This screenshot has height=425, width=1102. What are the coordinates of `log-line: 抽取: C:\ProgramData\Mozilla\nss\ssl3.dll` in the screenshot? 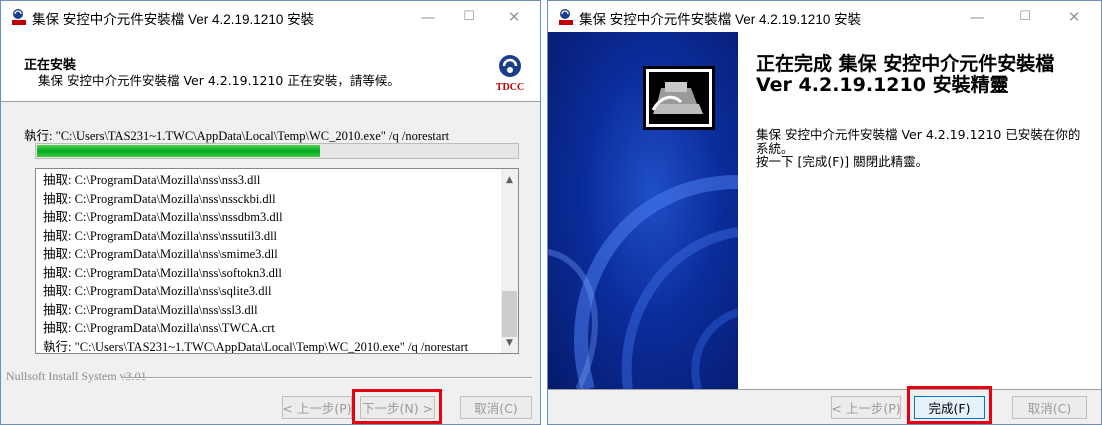 It's located at (150, 309).